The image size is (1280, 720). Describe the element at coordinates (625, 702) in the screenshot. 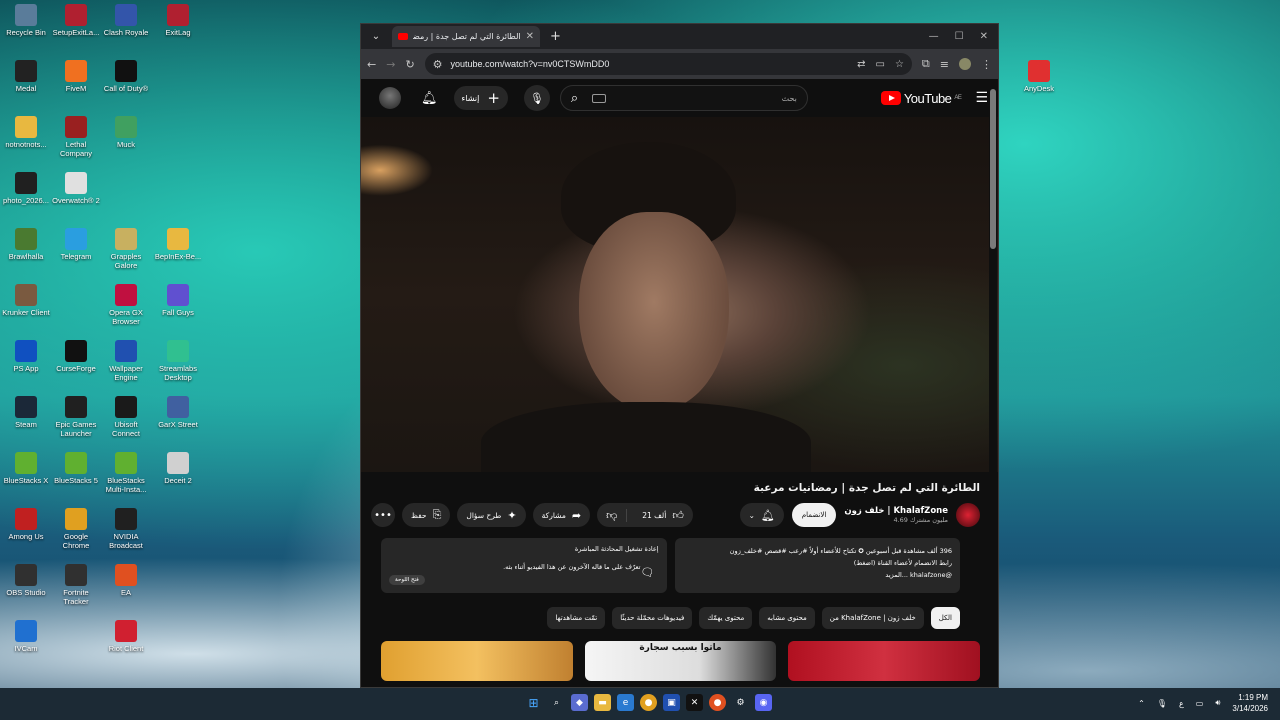

I see `edge-icon: e` at that location.